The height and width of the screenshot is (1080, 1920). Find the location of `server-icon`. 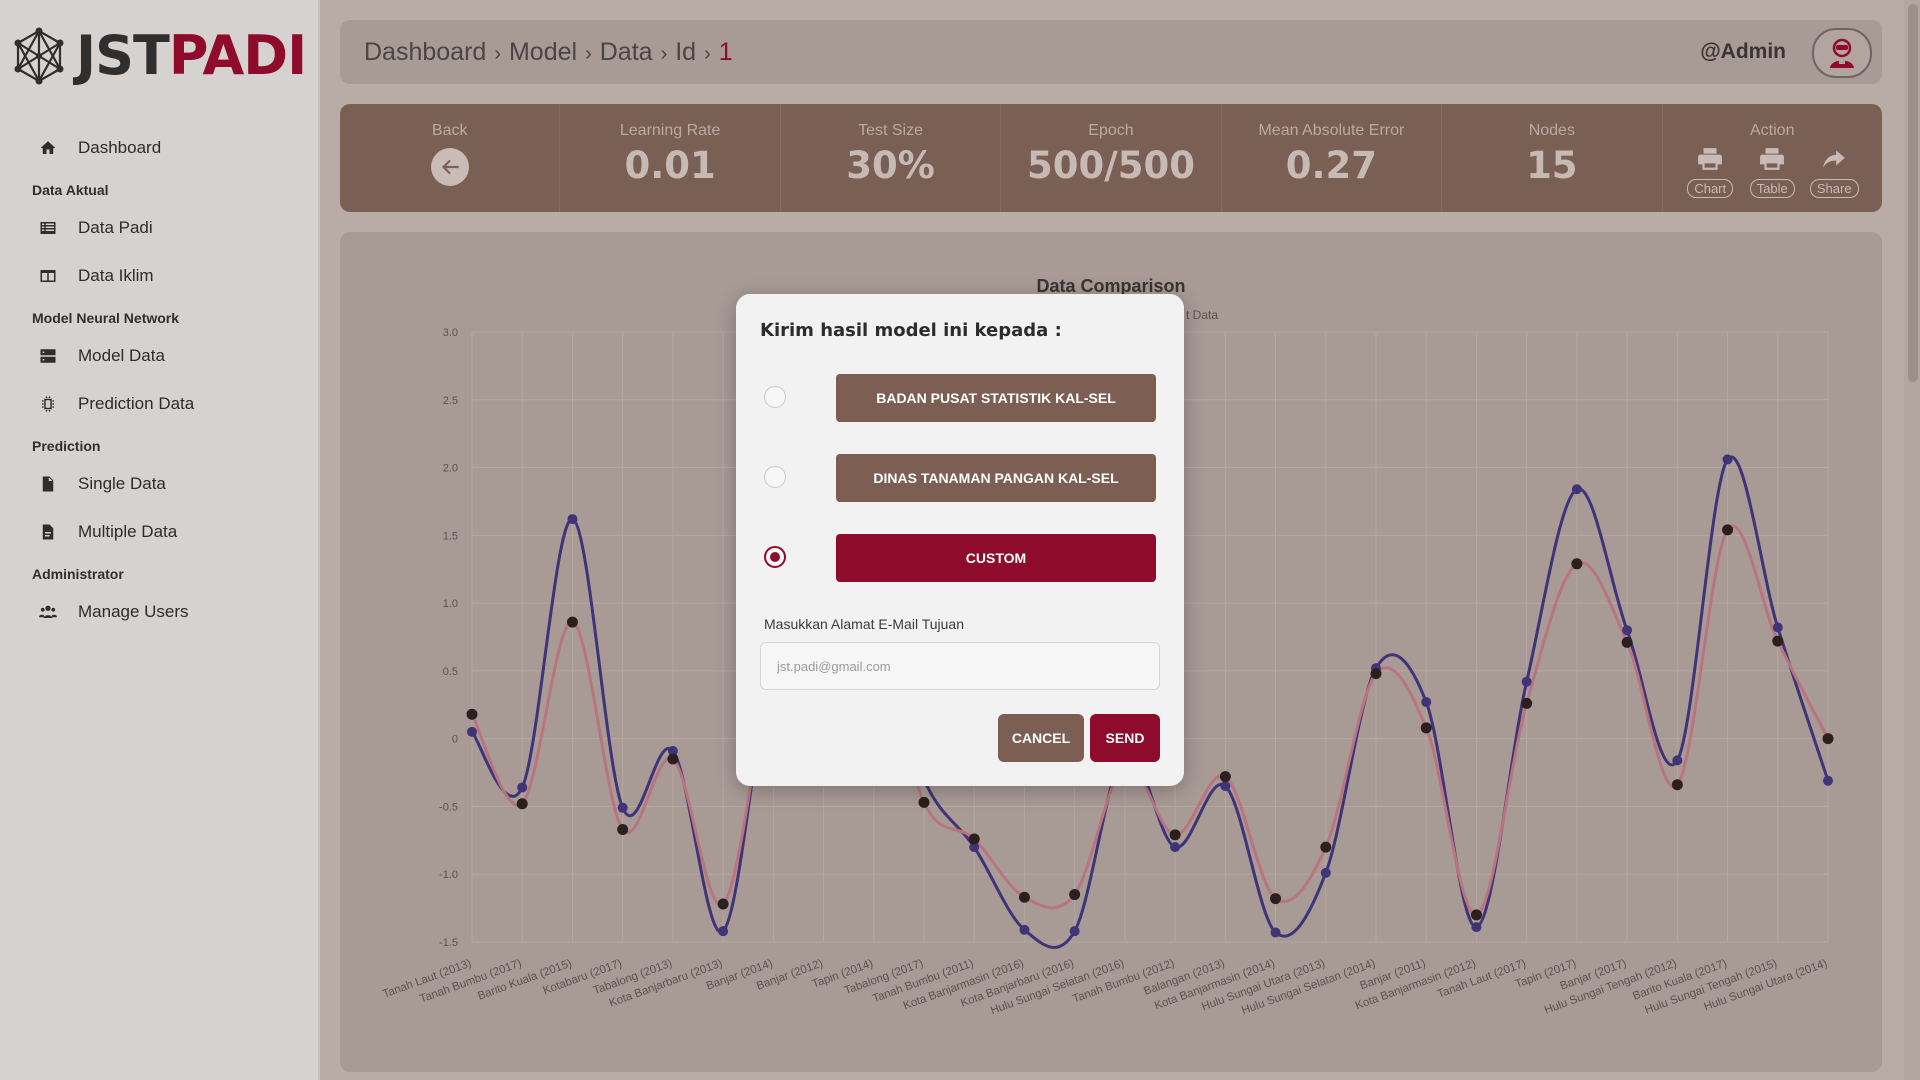

server-icon is located at coordinates (48, 356).